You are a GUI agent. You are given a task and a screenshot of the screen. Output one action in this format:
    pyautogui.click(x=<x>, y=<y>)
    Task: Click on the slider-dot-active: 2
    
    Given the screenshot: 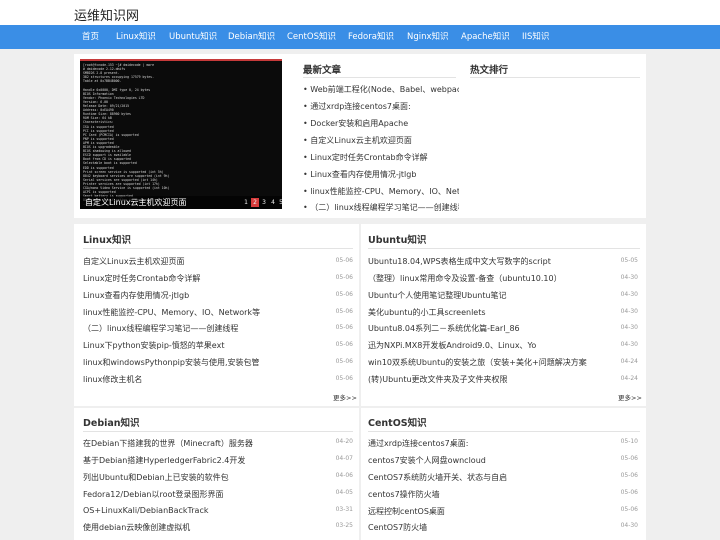 What is the action you would take?
    pyautogui.click(x=255, y=202)
    